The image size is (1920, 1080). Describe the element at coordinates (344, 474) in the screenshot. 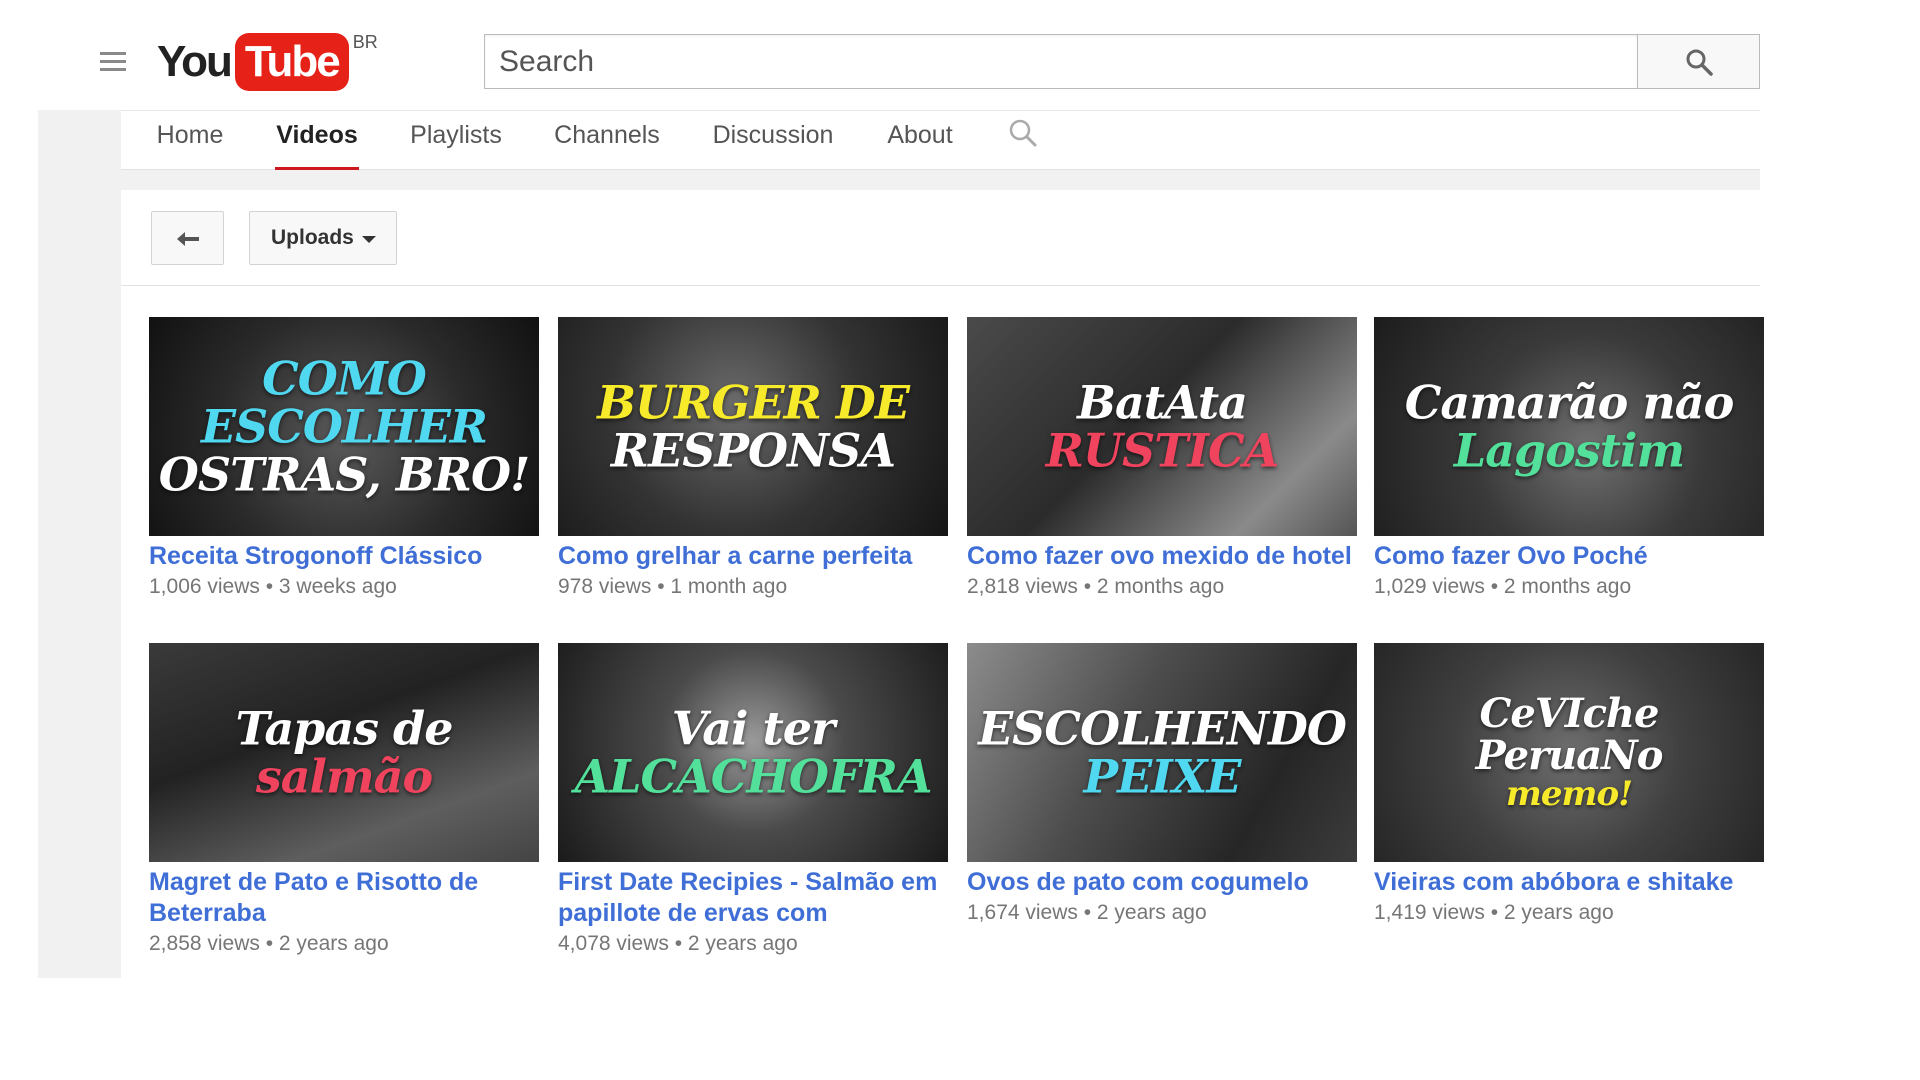

I see `thumb-line: OSTRAS, BRO!` at that location.